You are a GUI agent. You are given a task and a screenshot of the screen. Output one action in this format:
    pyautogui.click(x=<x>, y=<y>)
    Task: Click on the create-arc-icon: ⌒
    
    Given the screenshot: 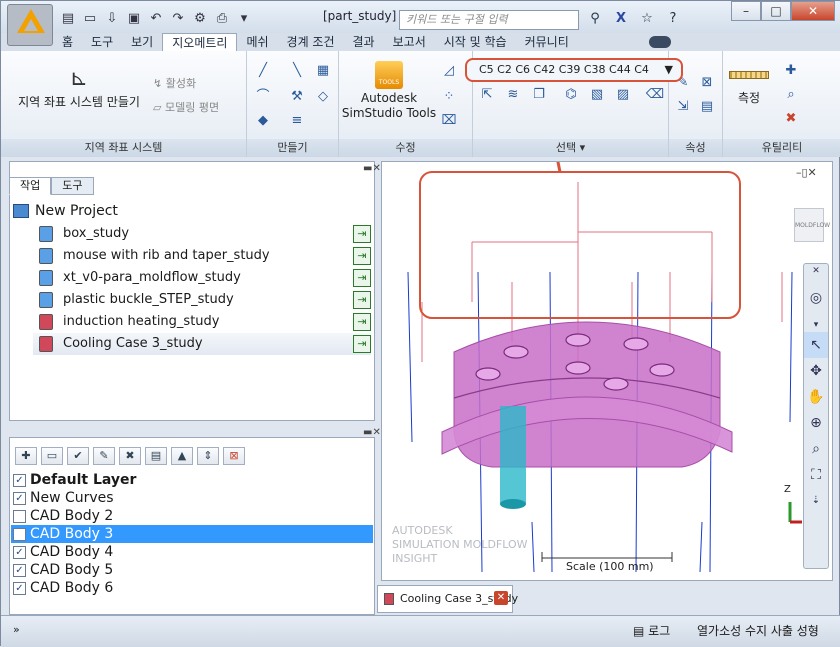 What is the action you would take?
    pyautogui.click(x=263, y=97)
    